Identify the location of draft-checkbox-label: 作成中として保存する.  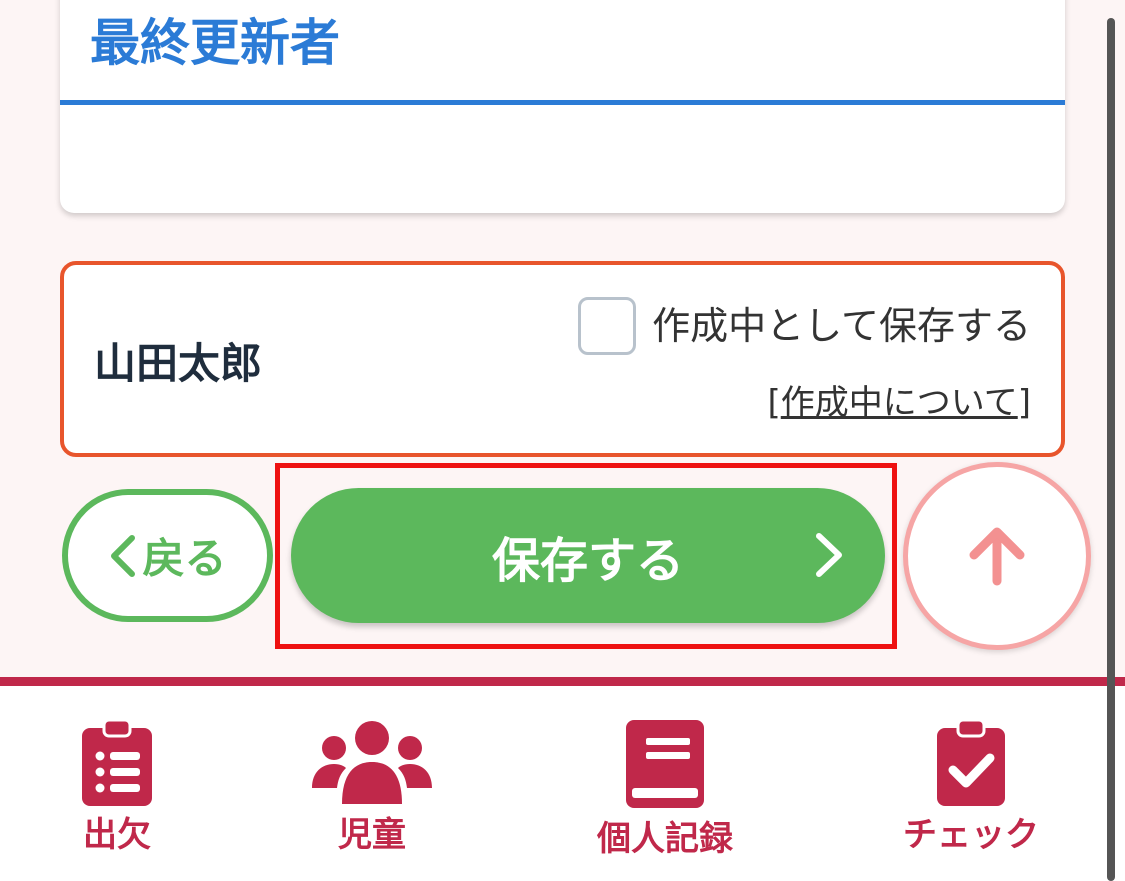
(841, 326).